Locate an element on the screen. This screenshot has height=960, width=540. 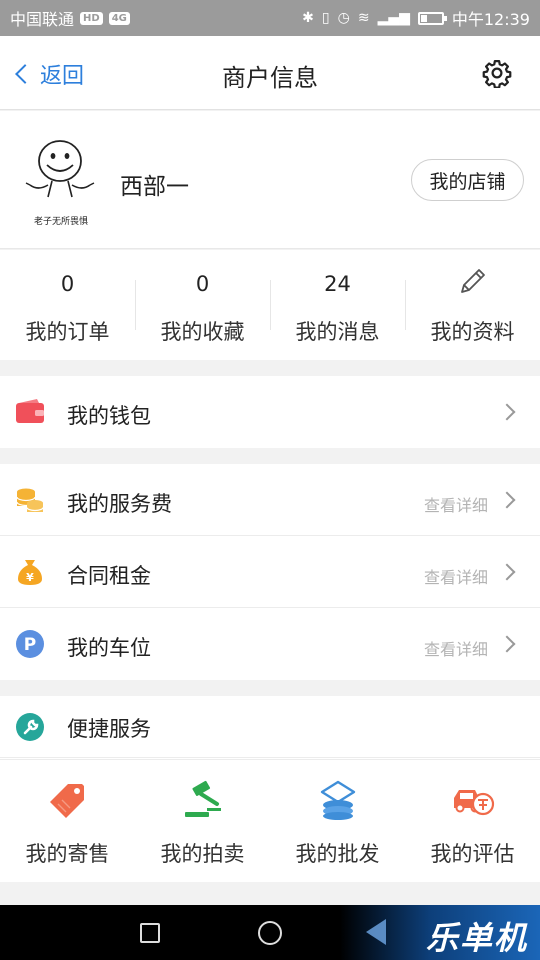
avatar: 老子无所畏惧 is located at coordinates (61, 181).